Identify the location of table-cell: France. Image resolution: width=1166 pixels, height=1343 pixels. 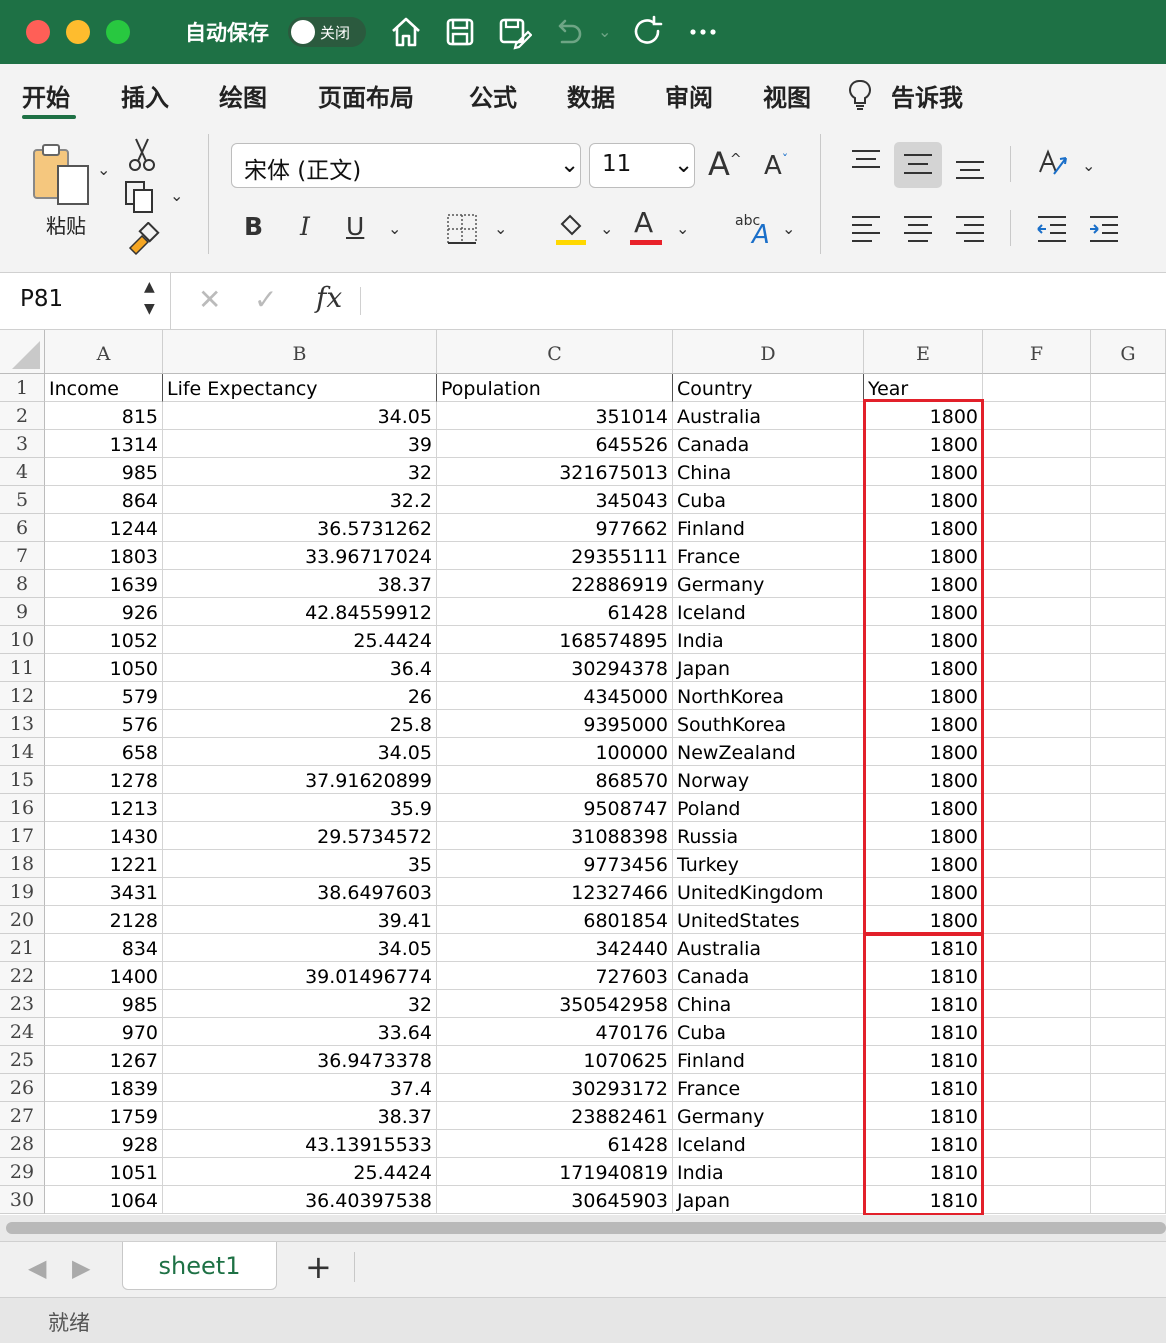
(768, 556).